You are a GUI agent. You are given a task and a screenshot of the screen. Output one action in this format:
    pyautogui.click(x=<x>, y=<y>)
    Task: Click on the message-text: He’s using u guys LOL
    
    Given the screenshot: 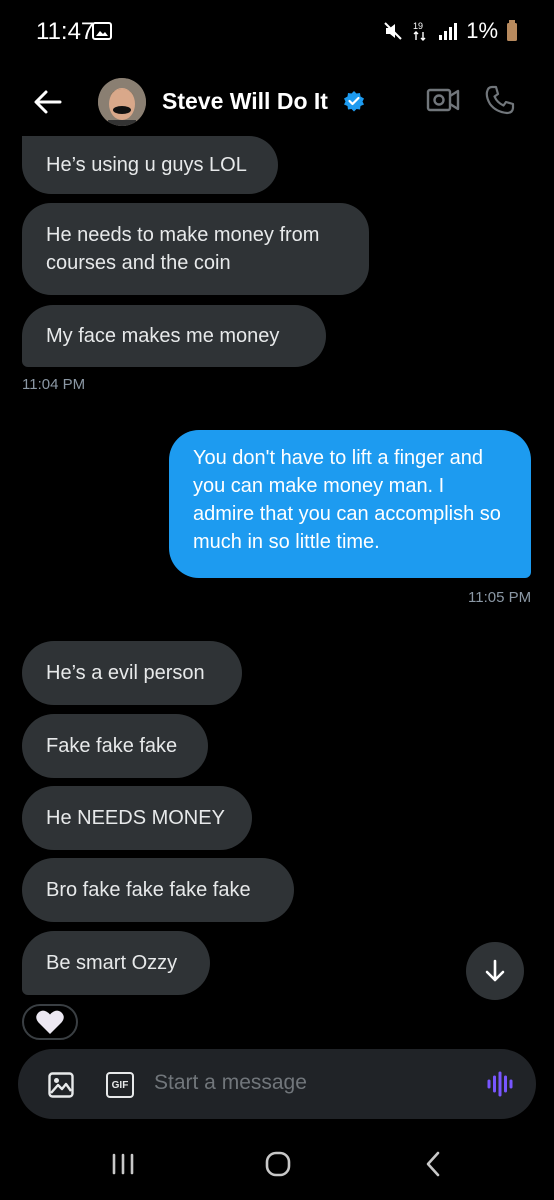 What is the action you would take?
    pyautogui.click(x=146, y=165)
    